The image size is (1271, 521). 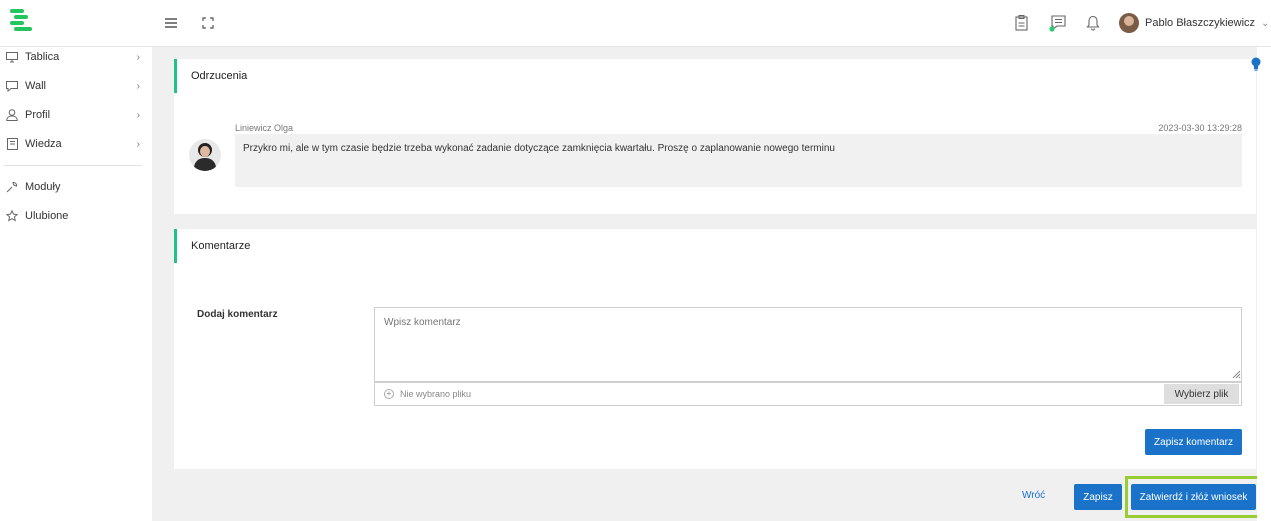 I want to click on add-comment-label: Dodaj komentarz, so click(x=237, y=314).